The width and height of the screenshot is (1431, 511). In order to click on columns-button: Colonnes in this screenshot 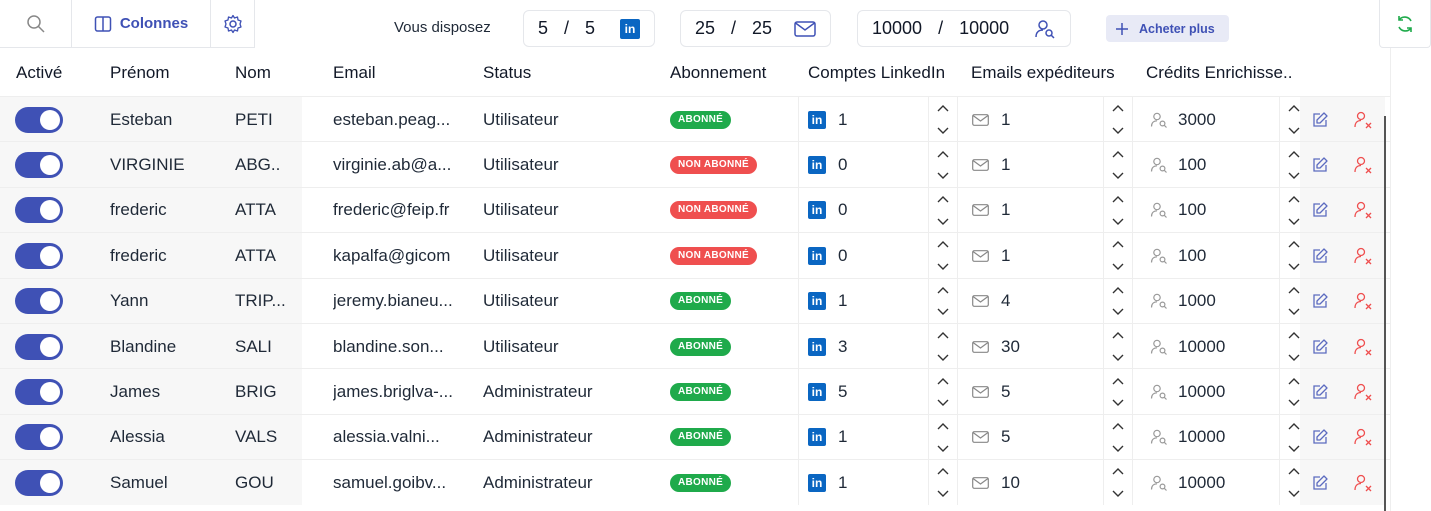, I will do `click(141, 24)`.